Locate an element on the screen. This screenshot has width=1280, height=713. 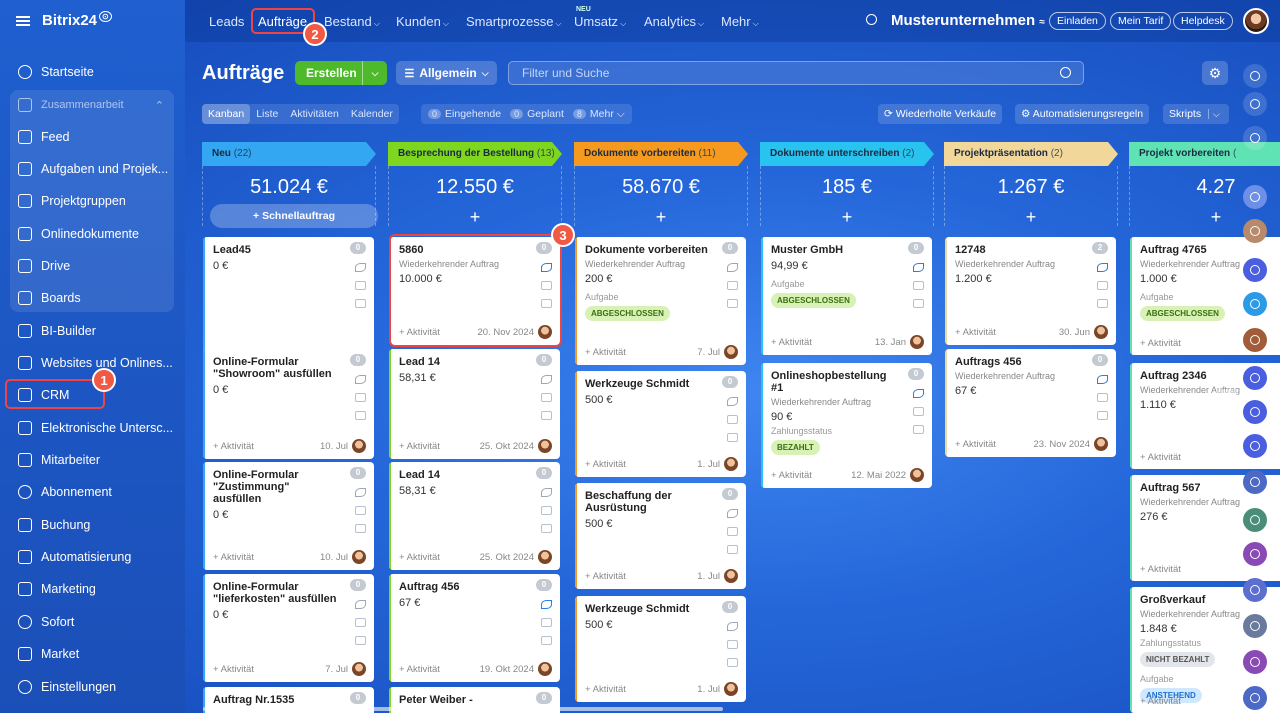
card-title: Auftrags 456 is located at coordinates (1017, 362).